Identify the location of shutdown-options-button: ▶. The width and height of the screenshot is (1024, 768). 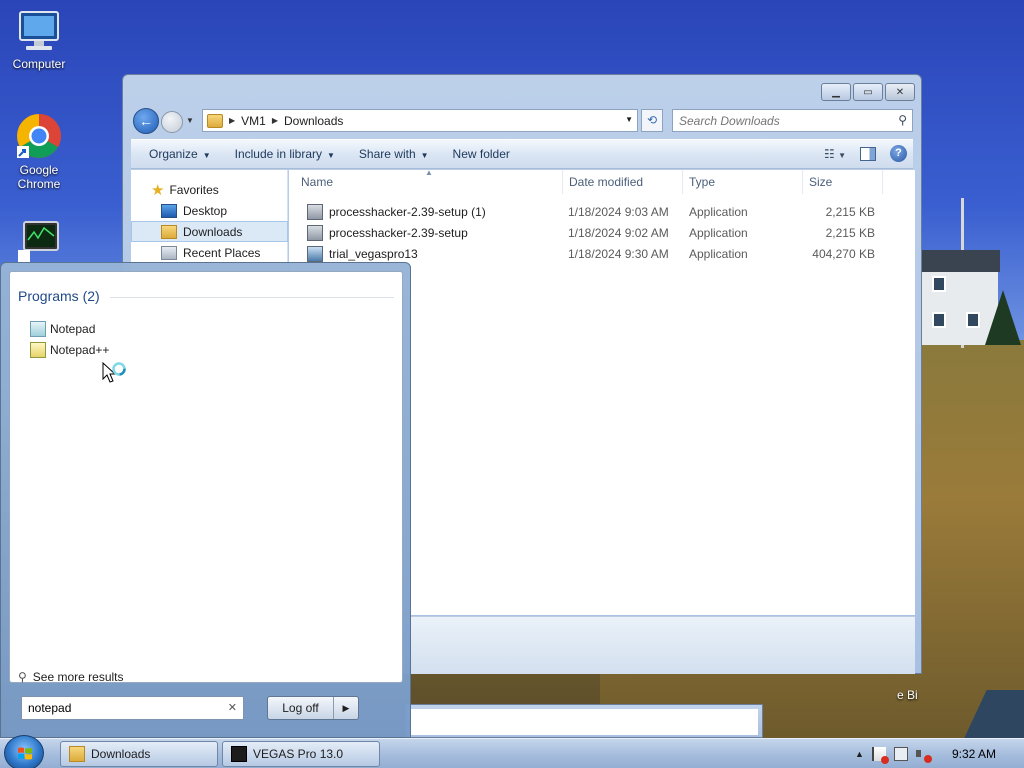
(346, 708).